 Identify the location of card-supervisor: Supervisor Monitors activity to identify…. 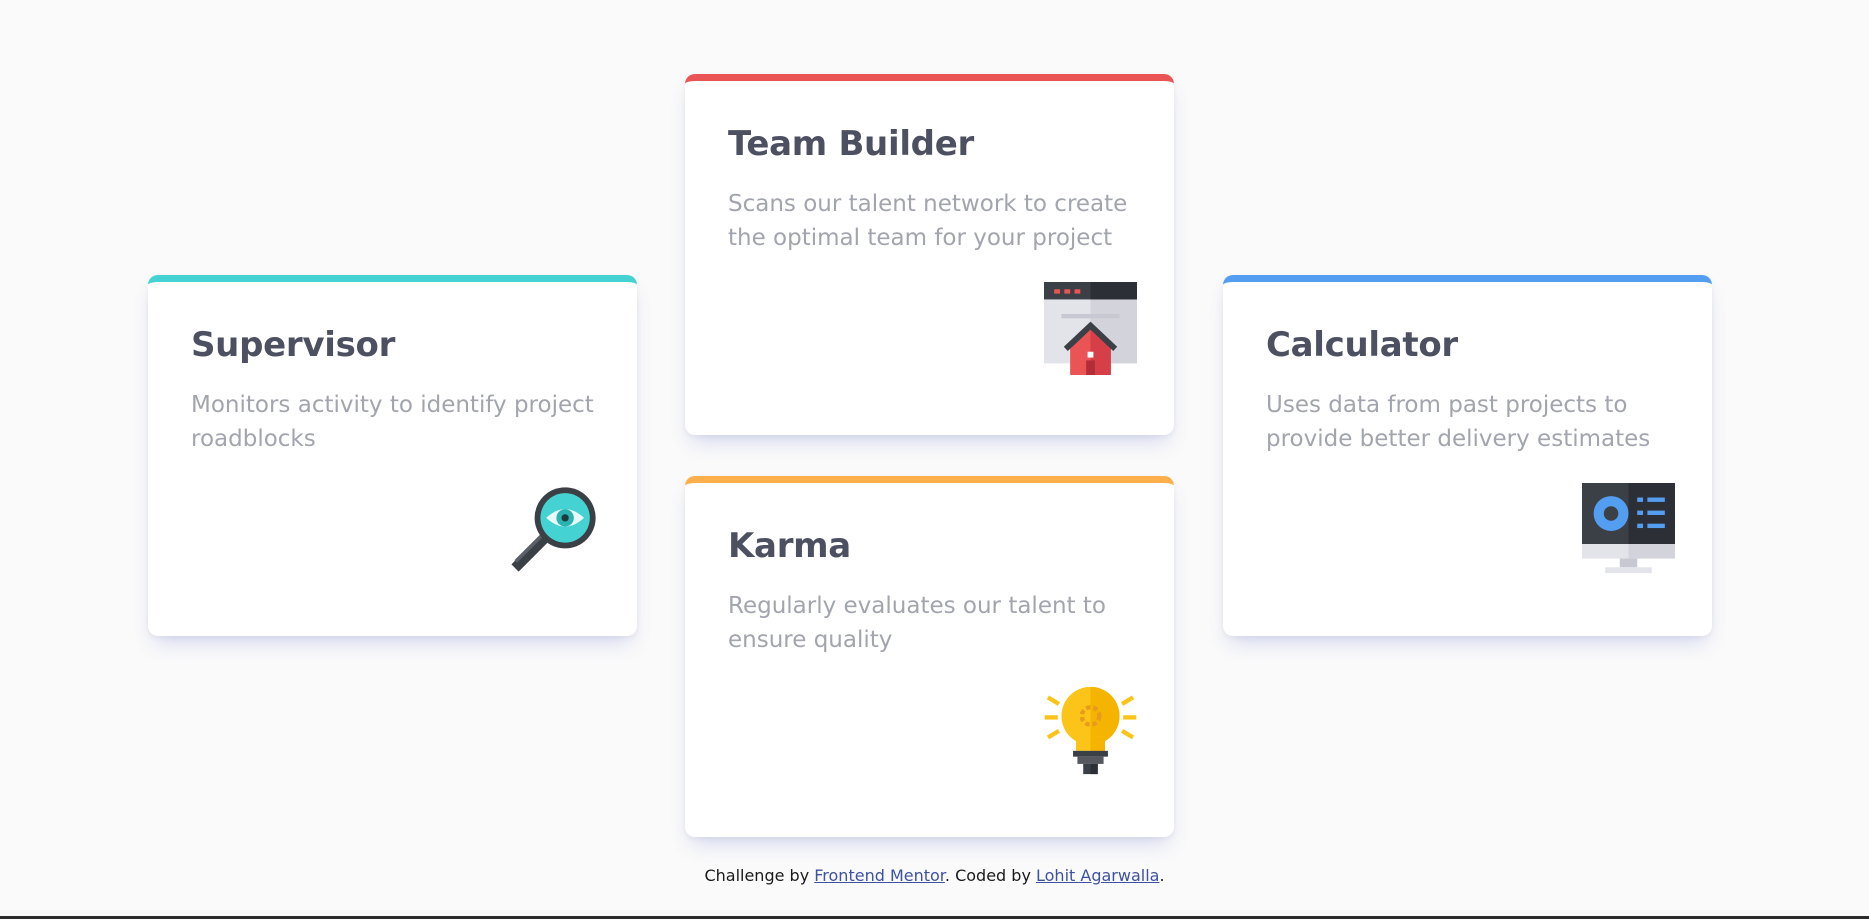
(392, 455).